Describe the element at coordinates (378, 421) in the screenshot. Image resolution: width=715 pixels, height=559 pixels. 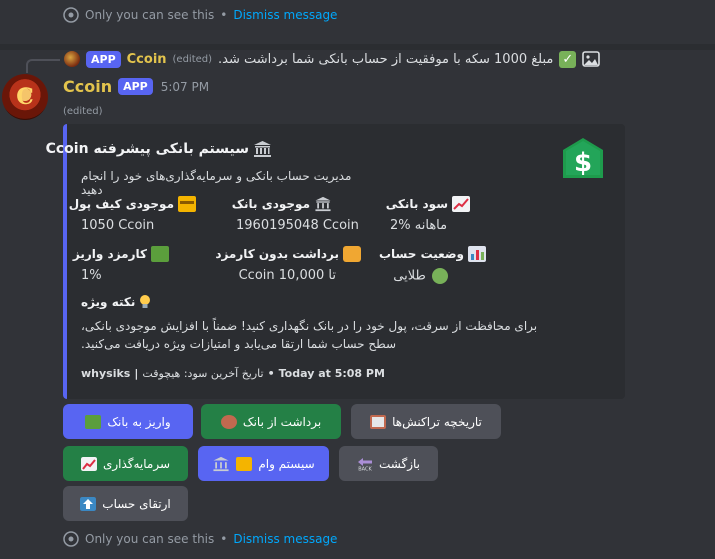
I see `clipboard-icon` at that location.